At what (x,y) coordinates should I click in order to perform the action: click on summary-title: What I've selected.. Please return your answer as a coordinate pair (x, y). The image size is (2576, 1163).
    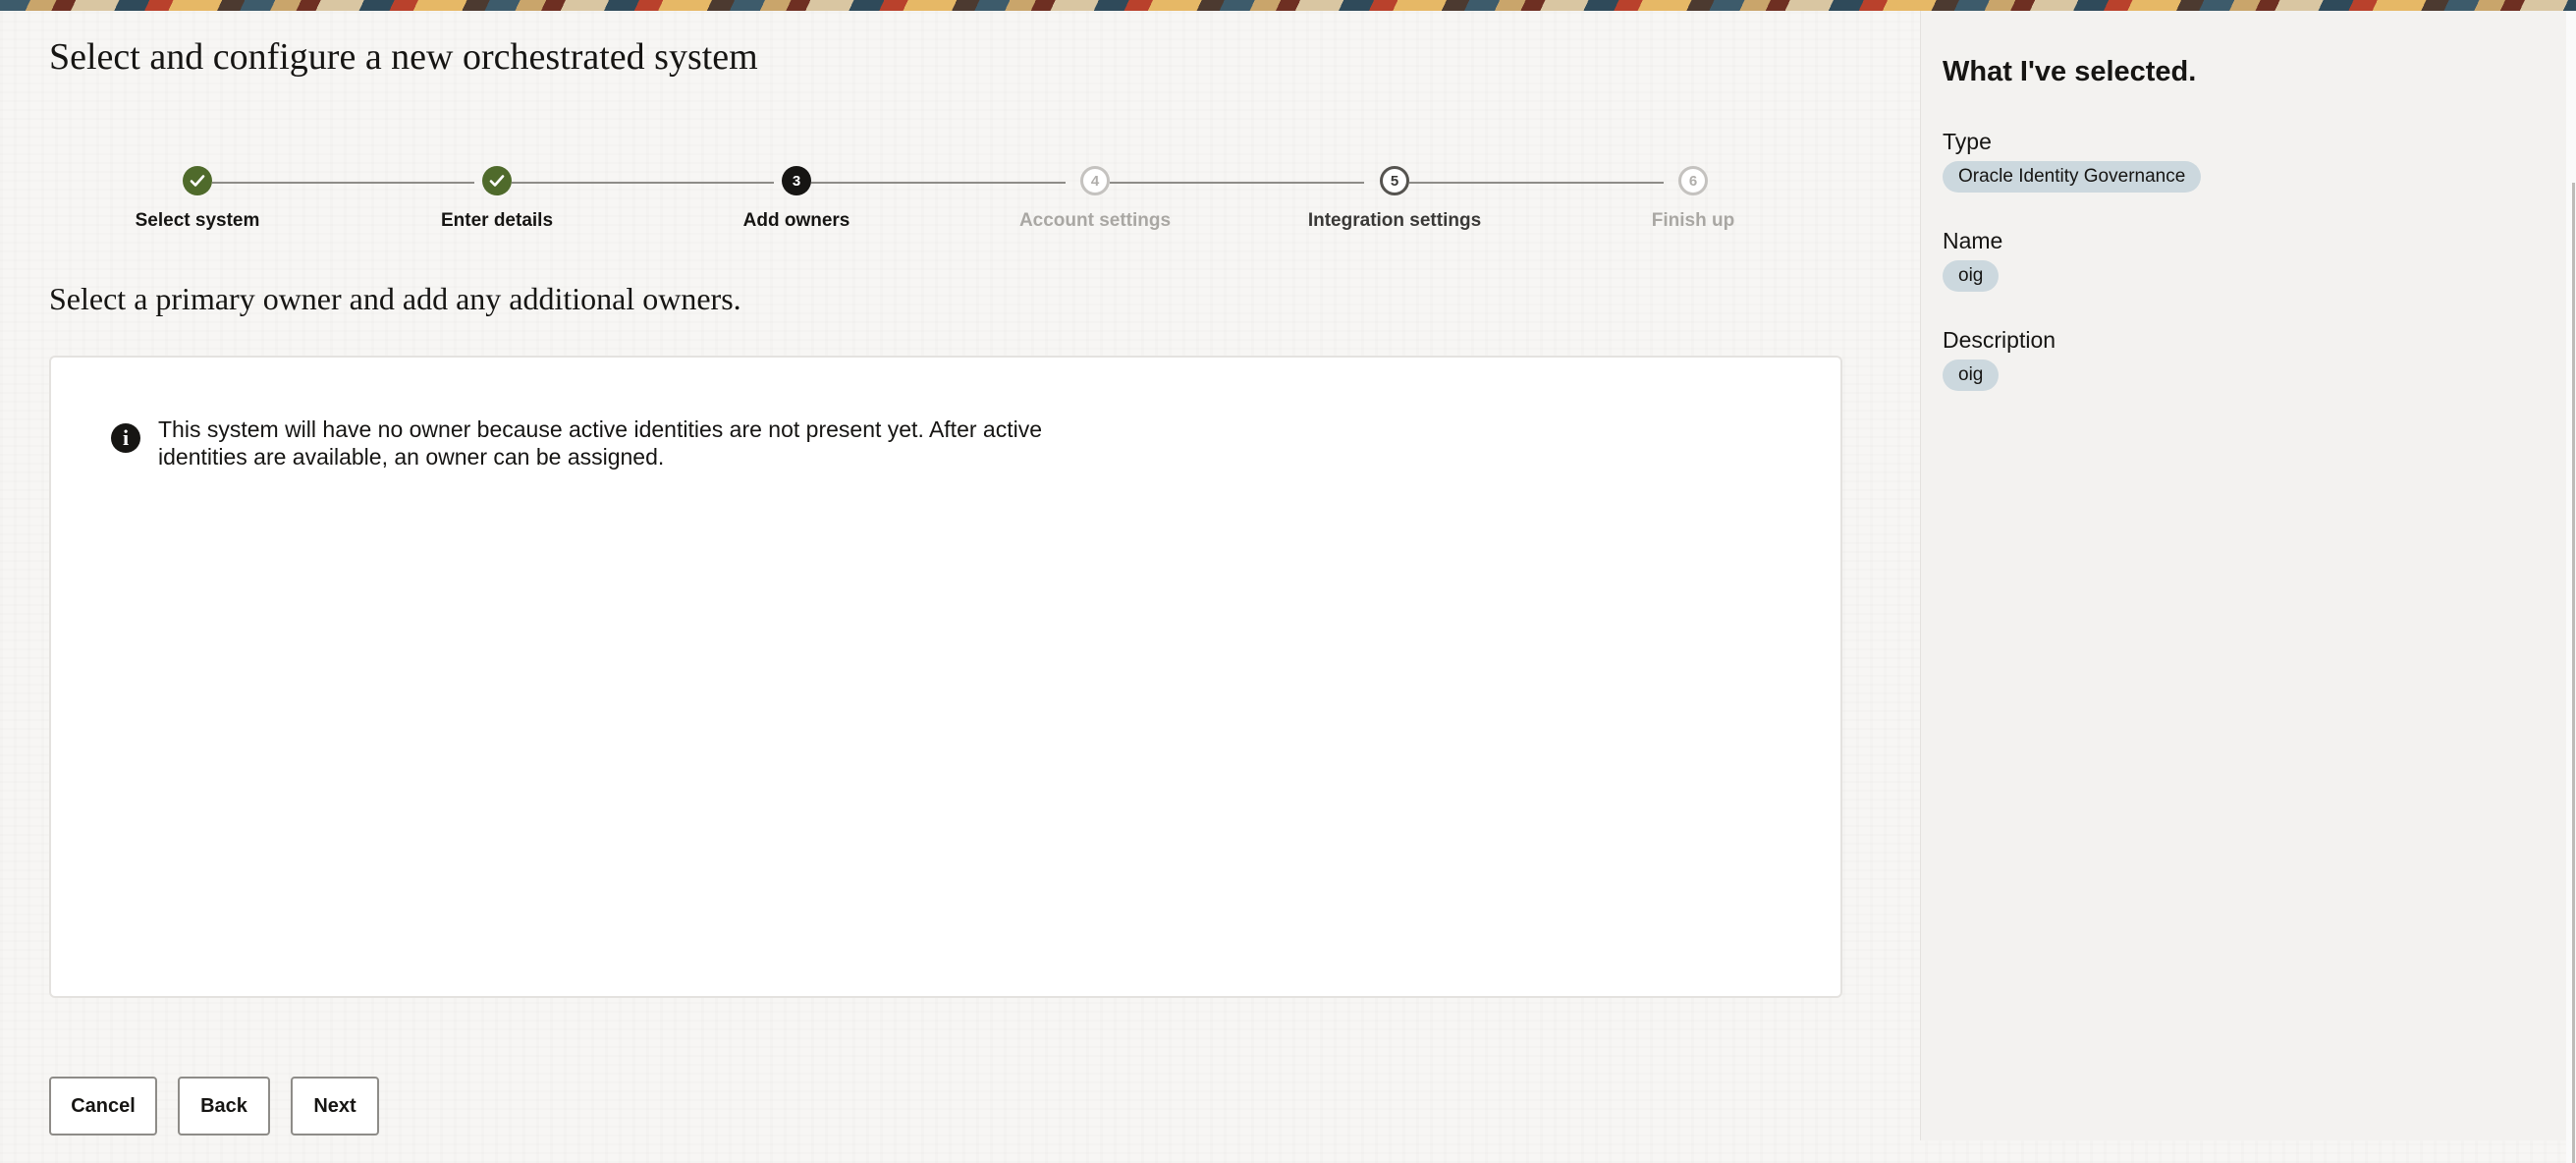
    Looking at the image, I should click on (2070, 71).